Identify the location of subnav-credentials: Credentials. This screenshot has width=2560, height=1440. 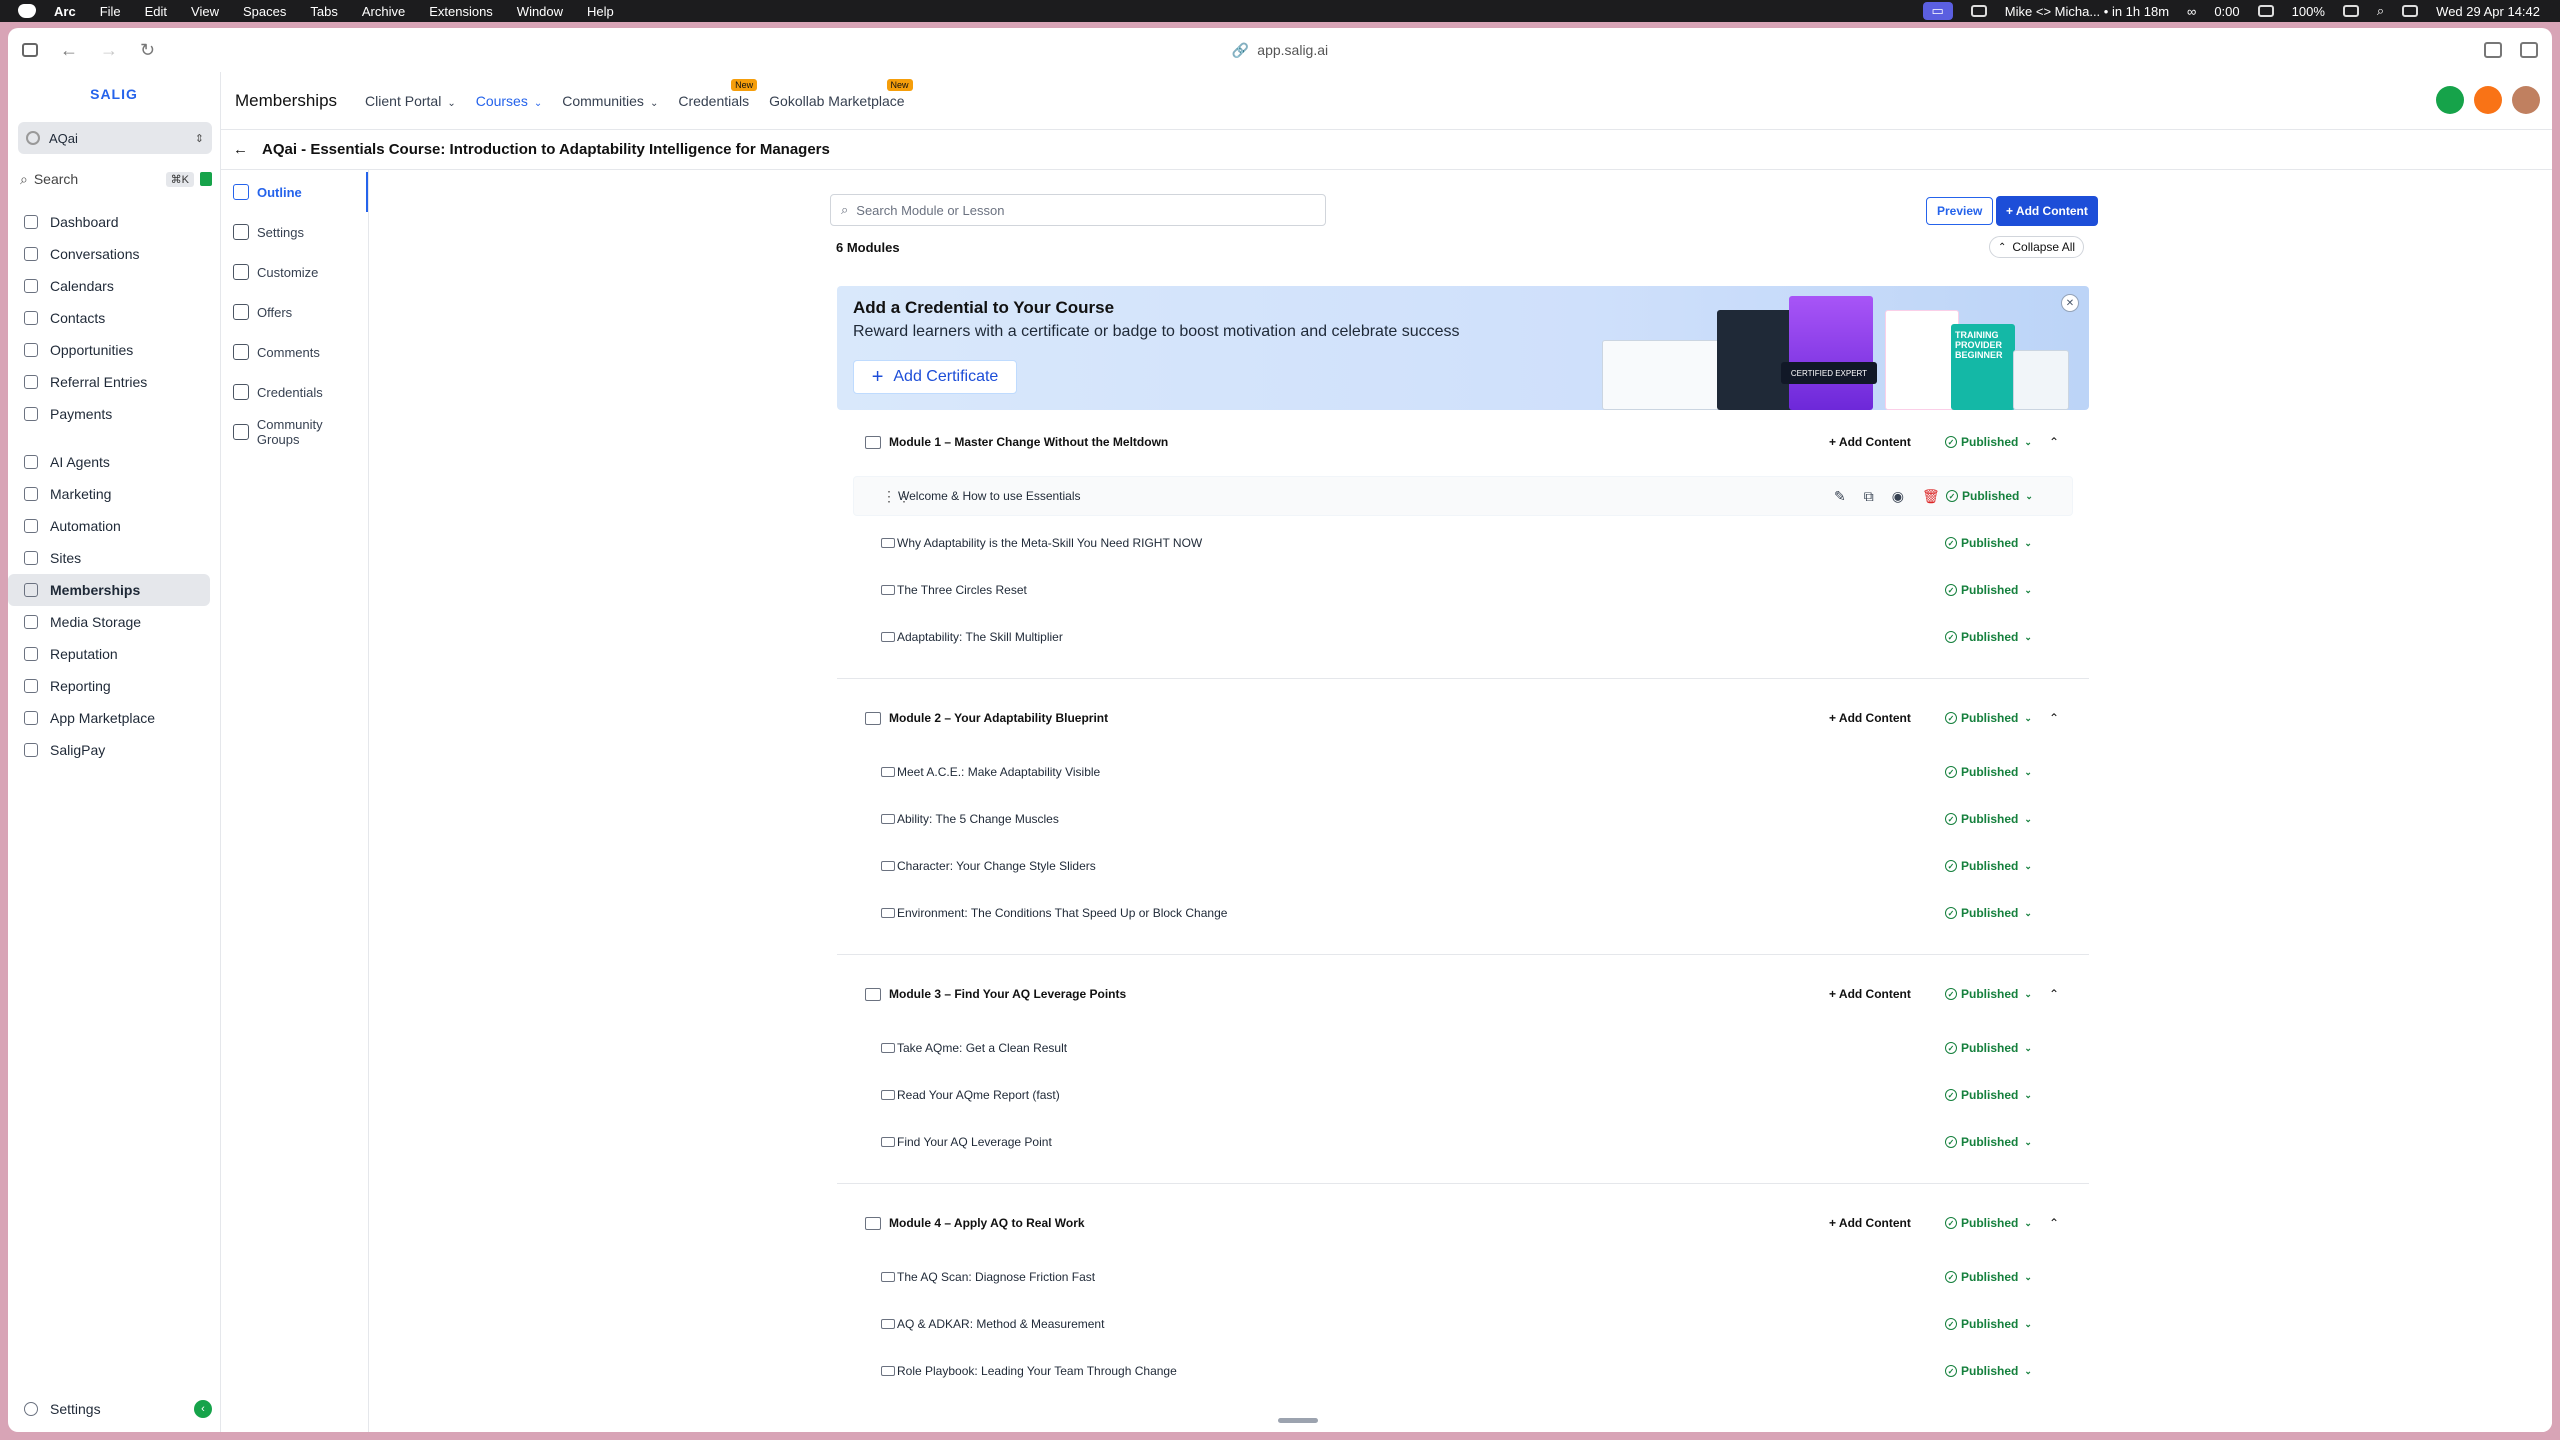
(294, 392).